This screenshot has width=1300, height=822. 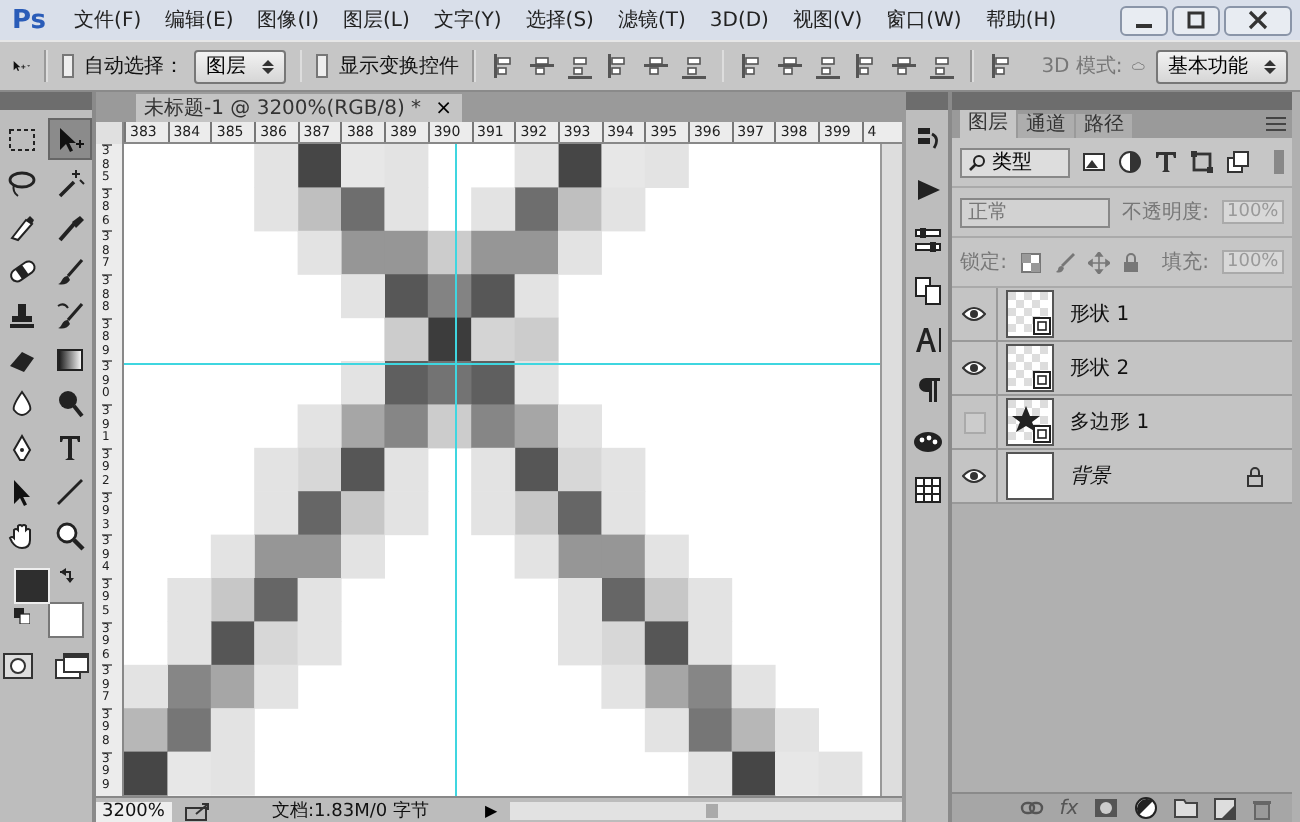 What do you see at coordinates (18, 666) in the screenshot?
I see `quick-mask-icon` at bounding box center [18, 666].